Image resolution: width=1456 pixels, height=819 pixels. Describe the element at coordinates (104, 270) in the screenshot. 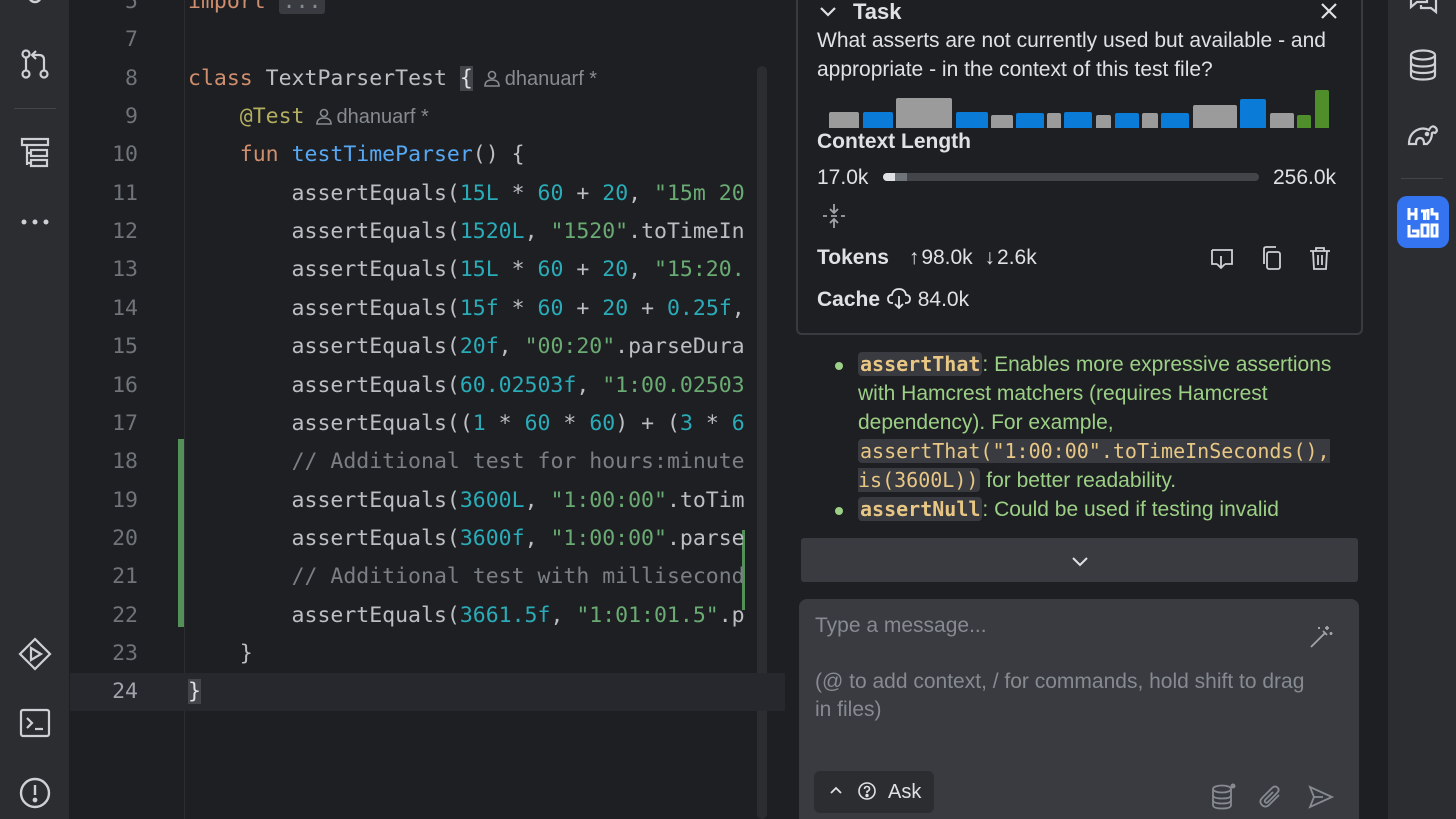

I see `line-number: 13` at that location.